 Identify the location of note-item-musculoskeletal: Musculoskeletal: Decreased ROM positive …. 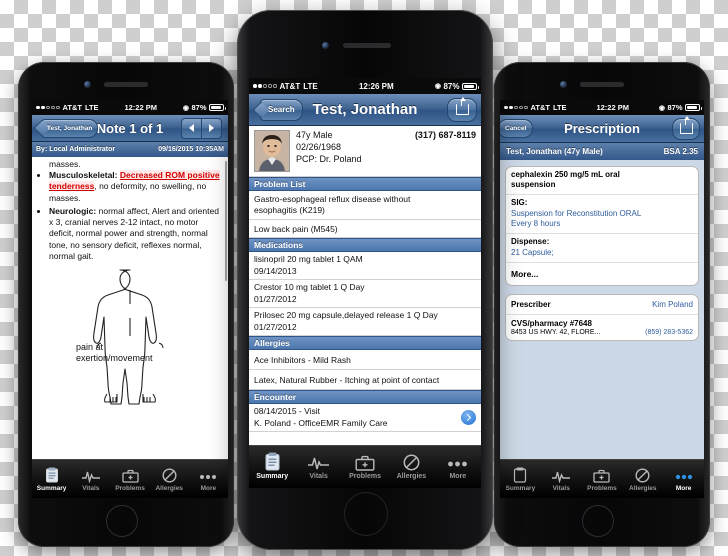
(134, 187).